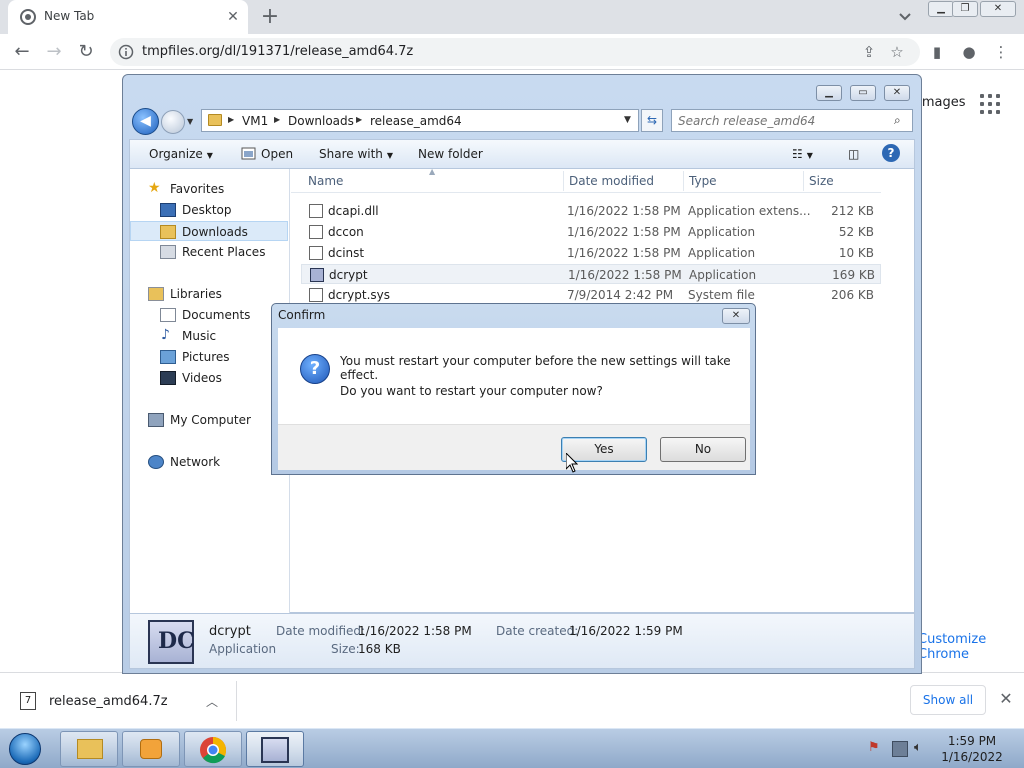 The height and width of the screenshot is (768, 1024). I want to click on taskbar-media-player-button, so click(151, 749).